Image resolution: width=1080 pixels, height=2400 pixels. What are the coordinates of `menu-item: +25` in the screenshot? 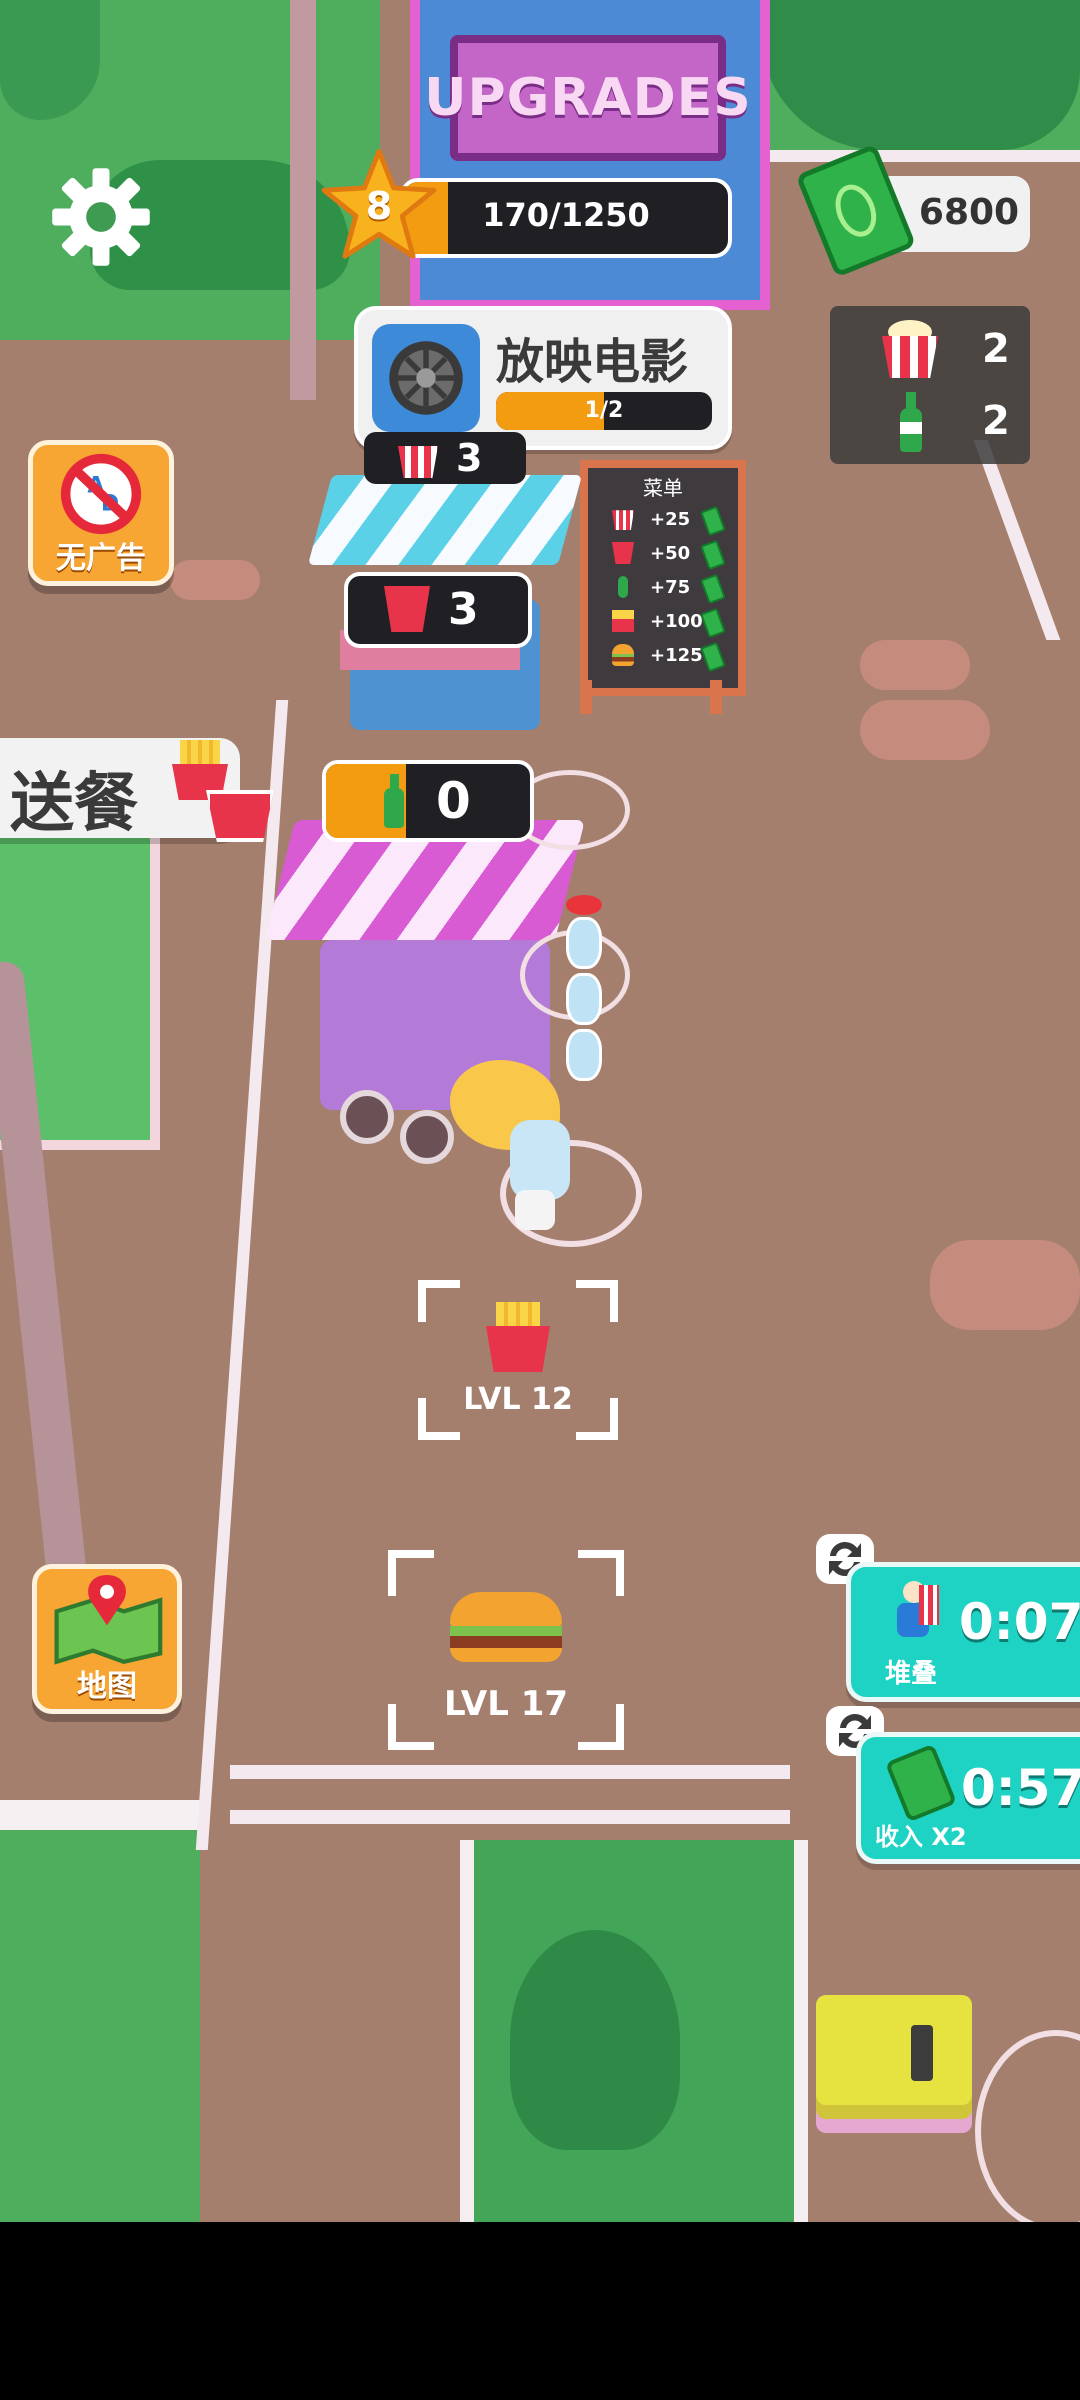 It's located at (663, 520).